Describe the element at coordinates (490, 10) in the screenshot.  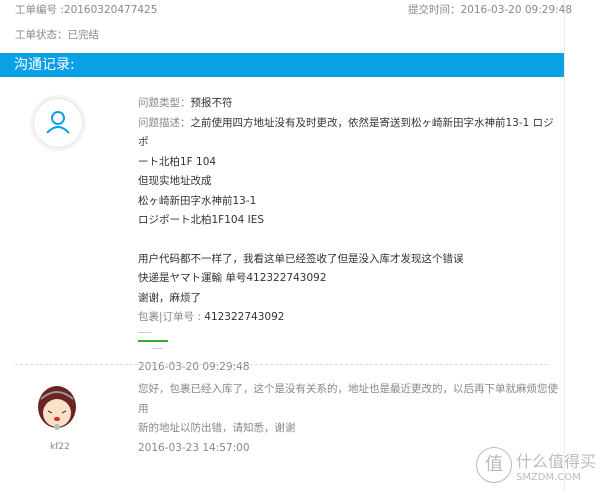
I see `submit-time: 提交时间：2016-03-20 09:29:48` at that location.